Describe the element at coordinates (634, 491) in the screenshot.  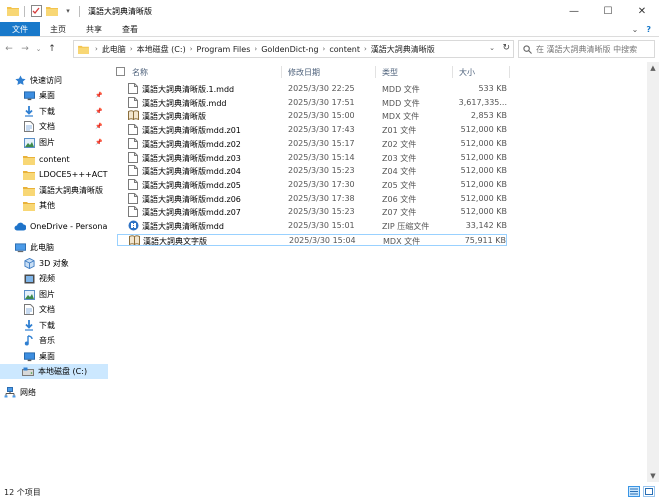
I see `details-view-icon` at that location.